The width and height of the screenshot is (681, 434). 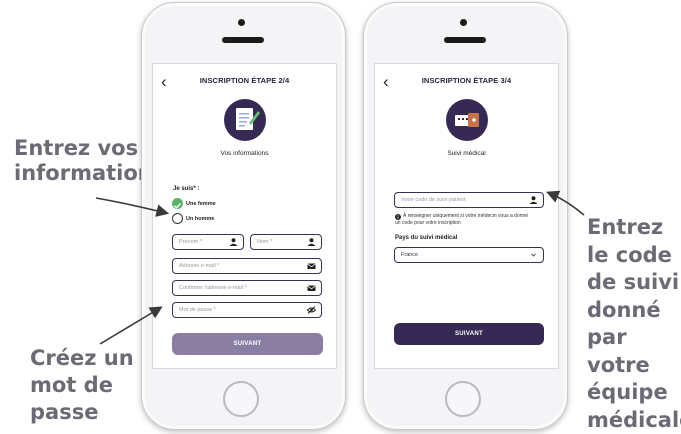 What do you see at coordinates (208, 242) in the screenshot?
I see `first-name-field: Prénom *` at bounding box center [208, 242].